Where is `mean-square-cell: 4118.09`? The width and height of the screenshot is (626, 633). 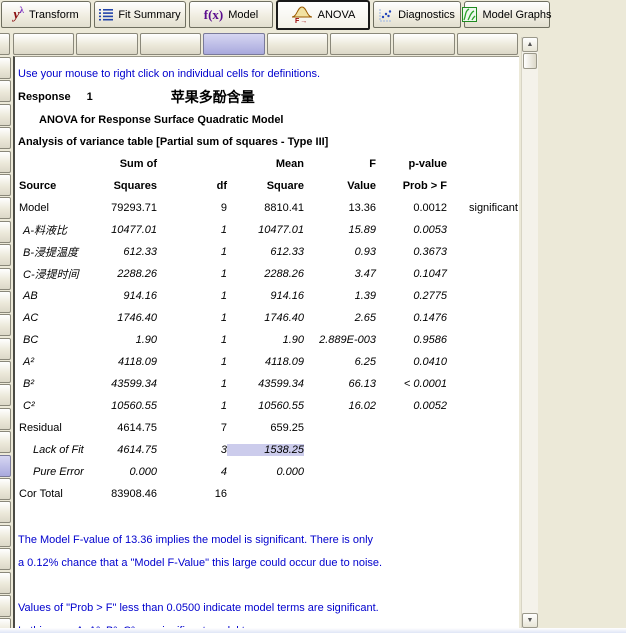
mean-square-cell: 4118.09 is located at coordinates (265, 362).